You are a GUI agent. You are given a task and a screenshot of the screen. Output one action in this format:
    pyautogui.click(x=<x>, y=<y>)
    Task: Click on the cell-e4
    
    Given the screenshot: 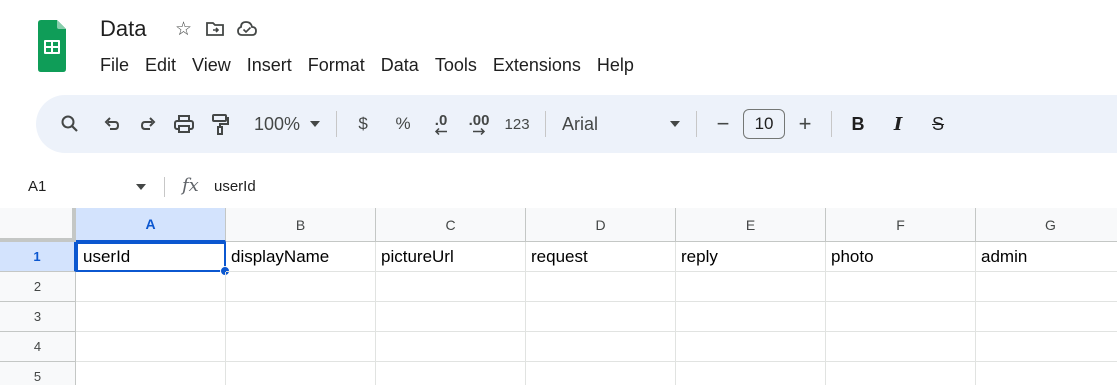 What is the action you would take?
    pyautogui.click(x=751, y=347)
    